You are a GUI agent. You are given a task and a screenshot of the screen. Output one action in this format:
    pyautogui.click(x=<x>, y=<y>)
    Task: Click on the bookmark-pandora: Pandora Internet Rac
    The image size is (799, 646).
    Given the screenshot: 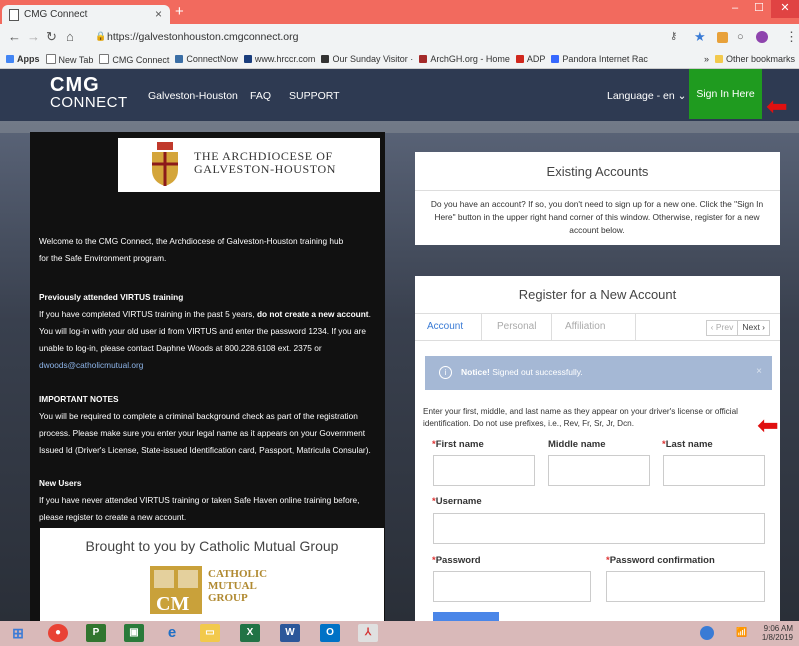 What is the action you would take?
    pyautogui.click(x=599, y=59)
    